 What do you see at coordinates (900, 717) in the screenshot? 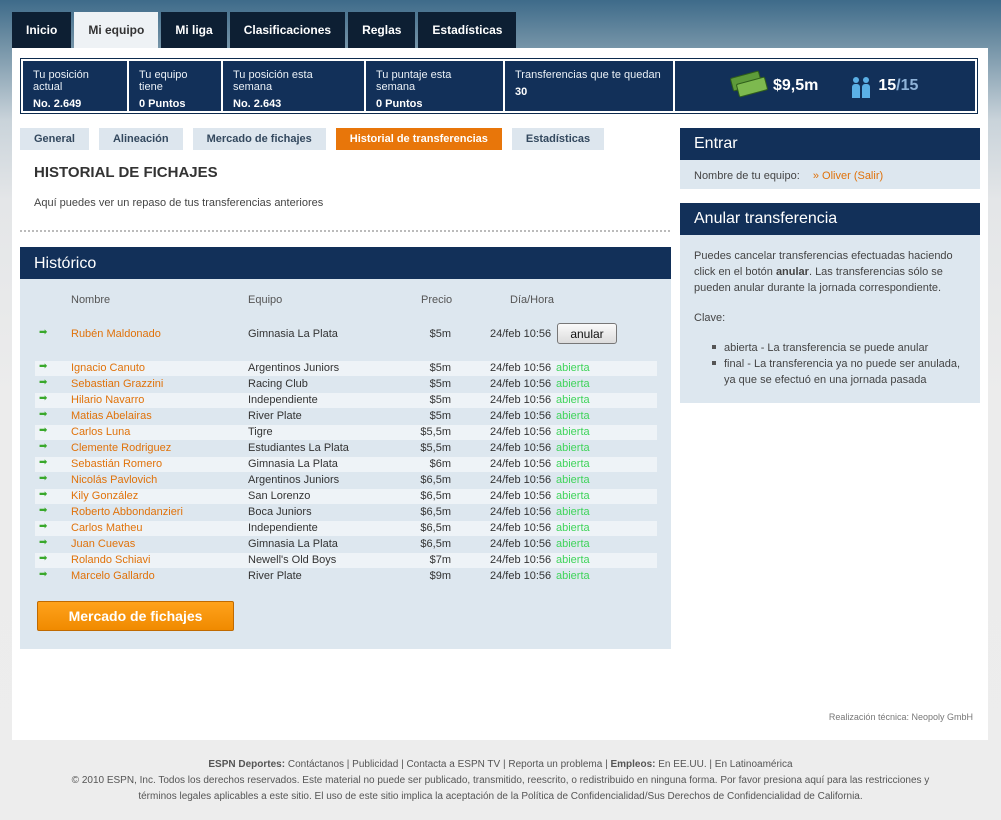
I see `technical-credit: Realización técnica: Neopoly GmbH` at bounding box center [900, 717].